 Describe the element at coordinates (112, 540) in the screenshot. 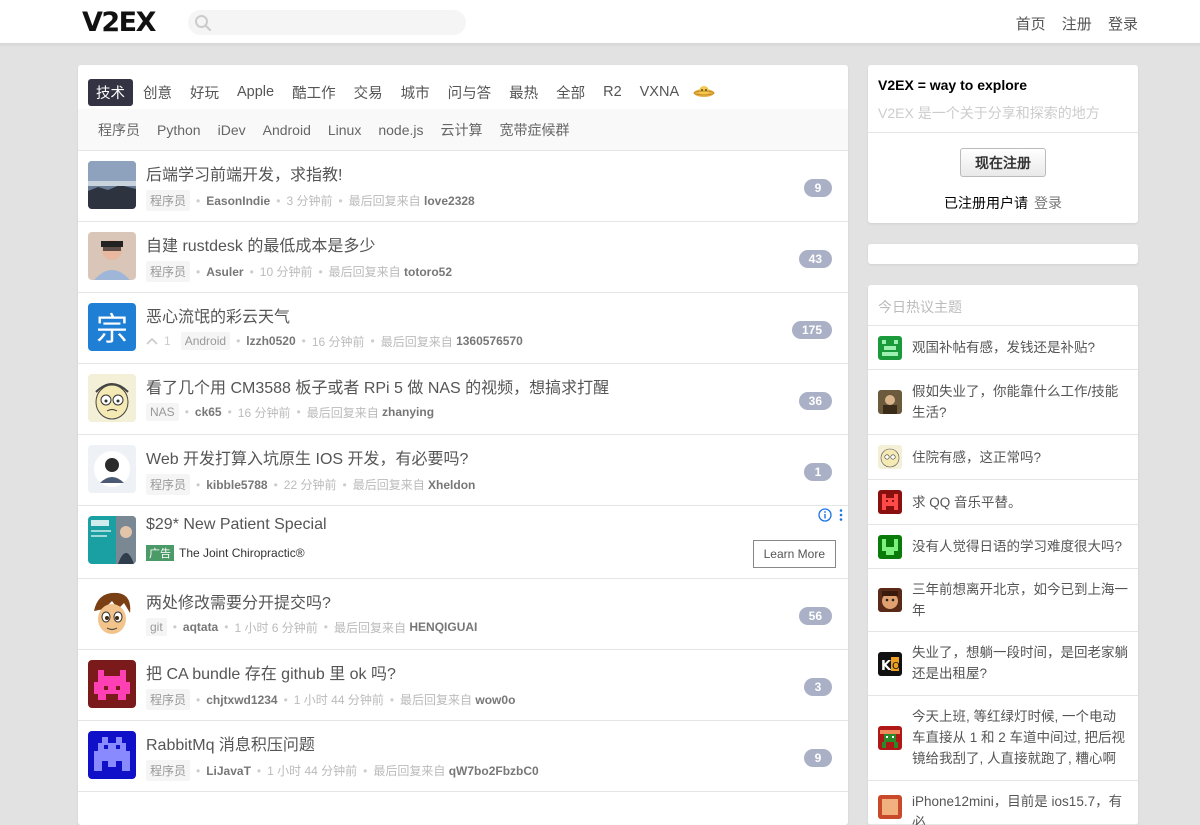

I see `ad-image` at that location.